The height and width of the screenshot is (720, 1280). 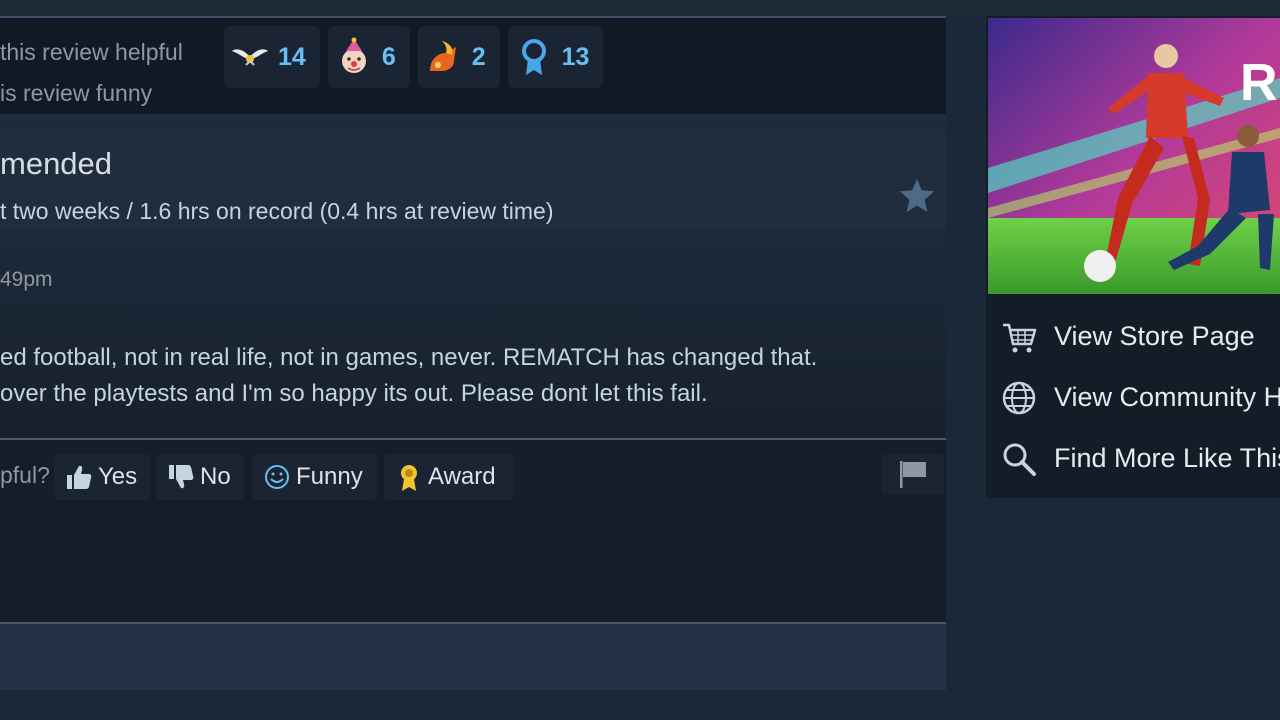 What do you see at coordinates (329, 476) in the screenshot?
I see `vote-funny-label: Funny` at bounding box center [329, 476].